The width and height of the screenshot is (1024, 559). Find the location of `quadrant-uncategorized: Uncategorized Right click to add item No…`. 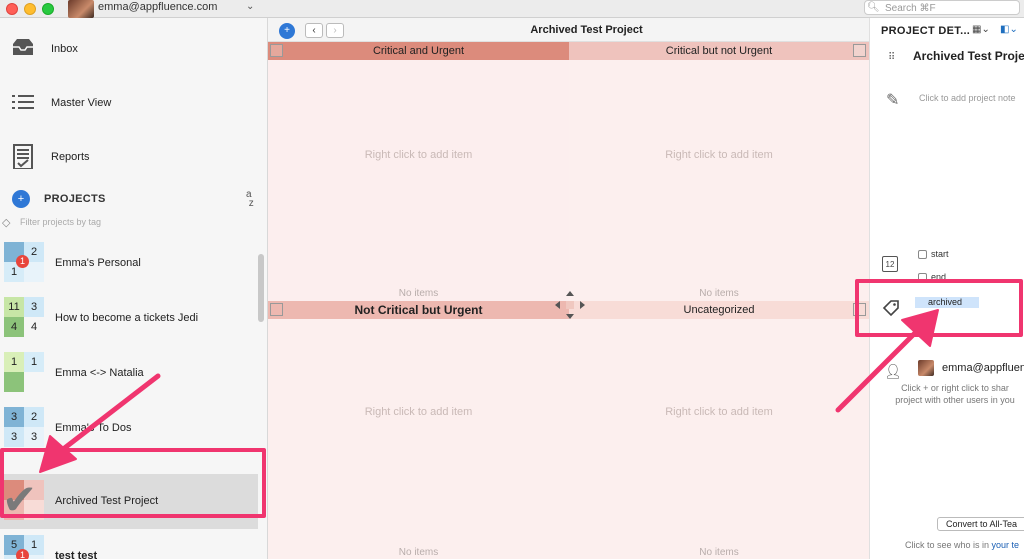

quadrant-uncategorized: Uncategorized Right click to add item No… is located at coordinates (719, 430).